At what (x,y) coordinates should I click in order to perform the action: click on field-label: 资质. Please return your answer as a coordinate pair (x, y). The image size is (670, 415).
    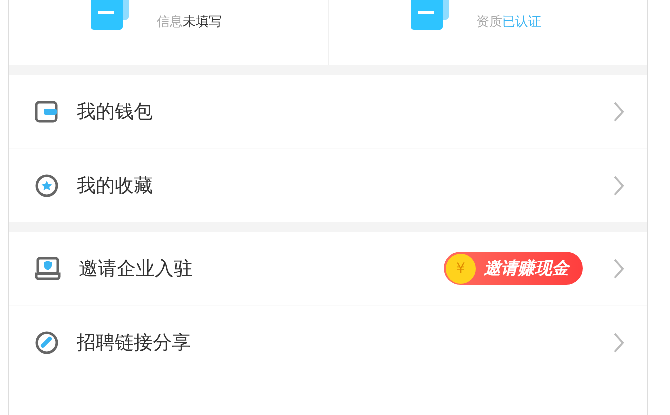
    Looking at the image, I should click on (489, 22).